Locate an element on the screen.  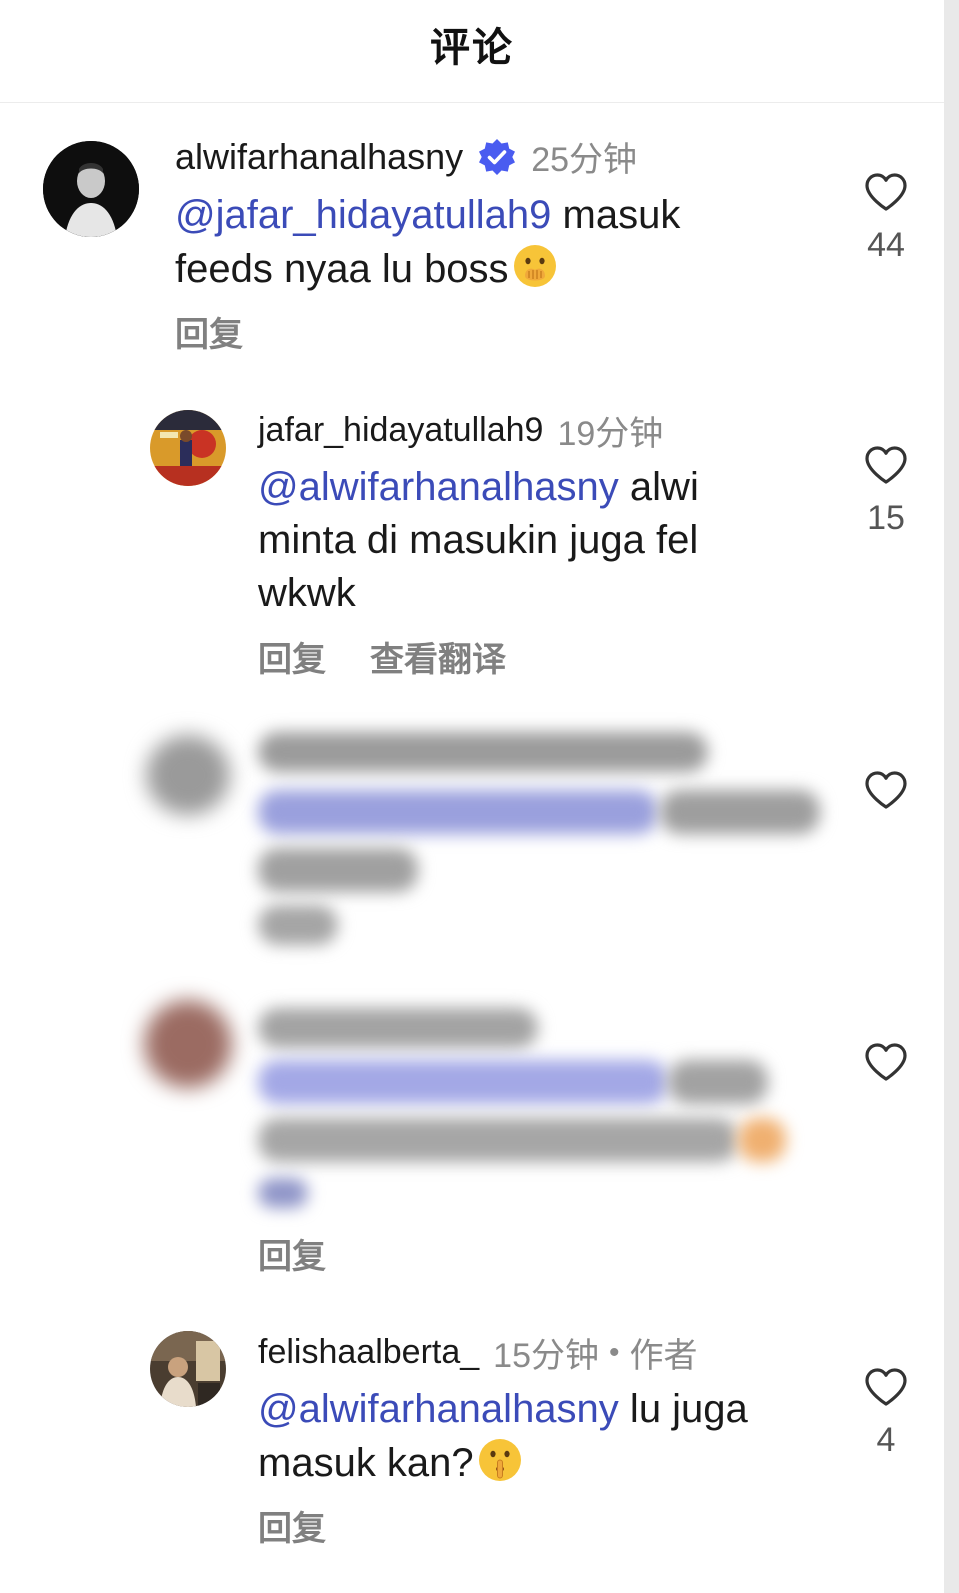
comment-text-part: minta di masukin juga fel is located at coordinates (478, 540).